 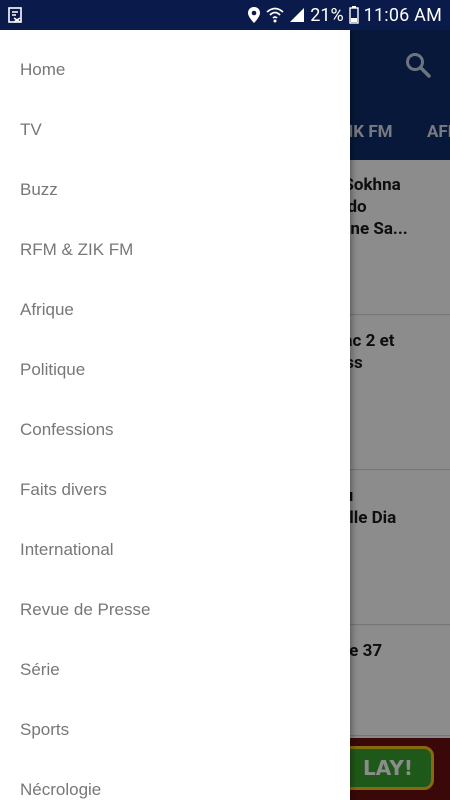 What do you see at coordinates (175, 670) in the screenshot?
I see `drawer-item-serie: Série` at bounding box center [175, 670].